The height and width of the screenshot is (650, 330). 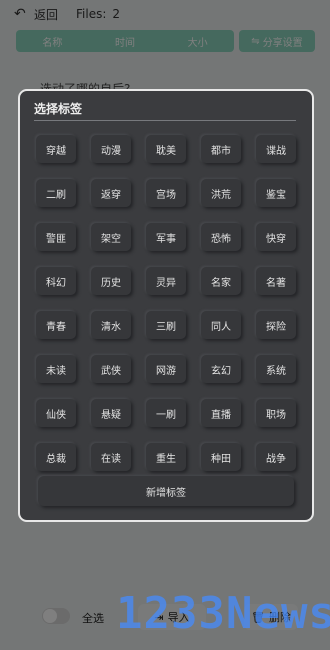 I want to click on tag-button: 恐怖, so click(x=221, y=237).